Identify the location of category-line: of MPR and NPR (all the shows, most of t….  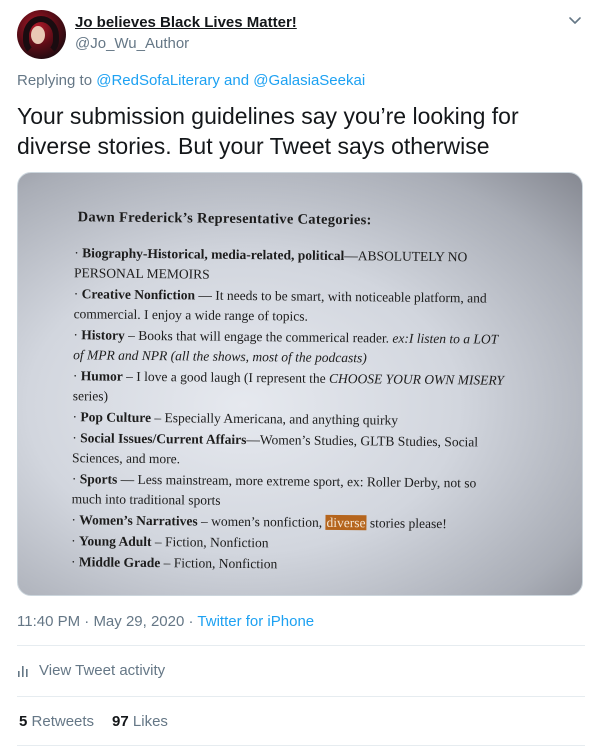
(220, 356).